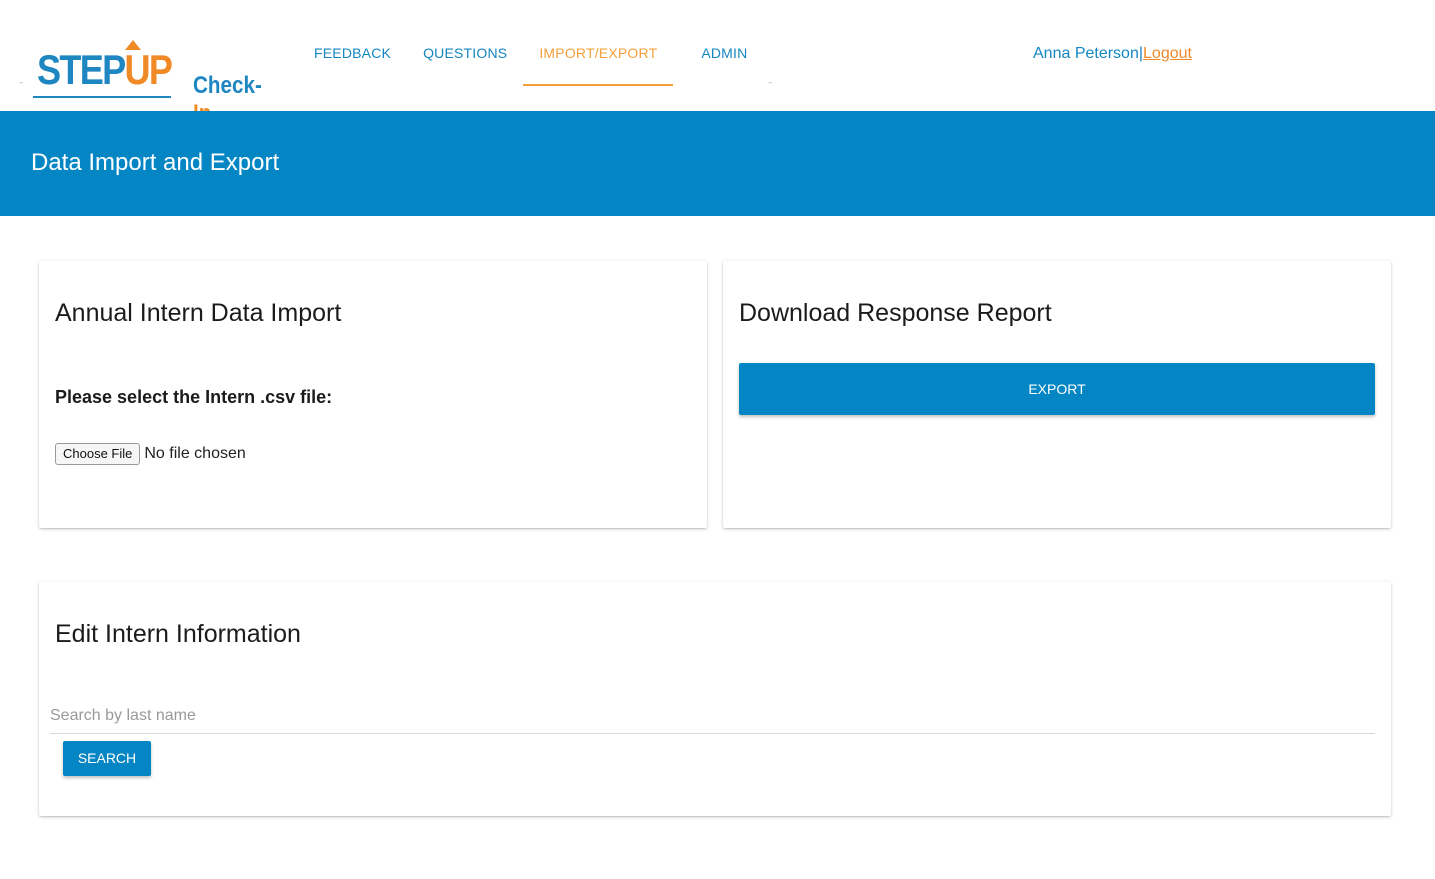 This screenshot has height=879, width=1435. Describe the element at coordinates (195, 453) in the screenshot. I see `file-status-text: No file chosen` at that location.